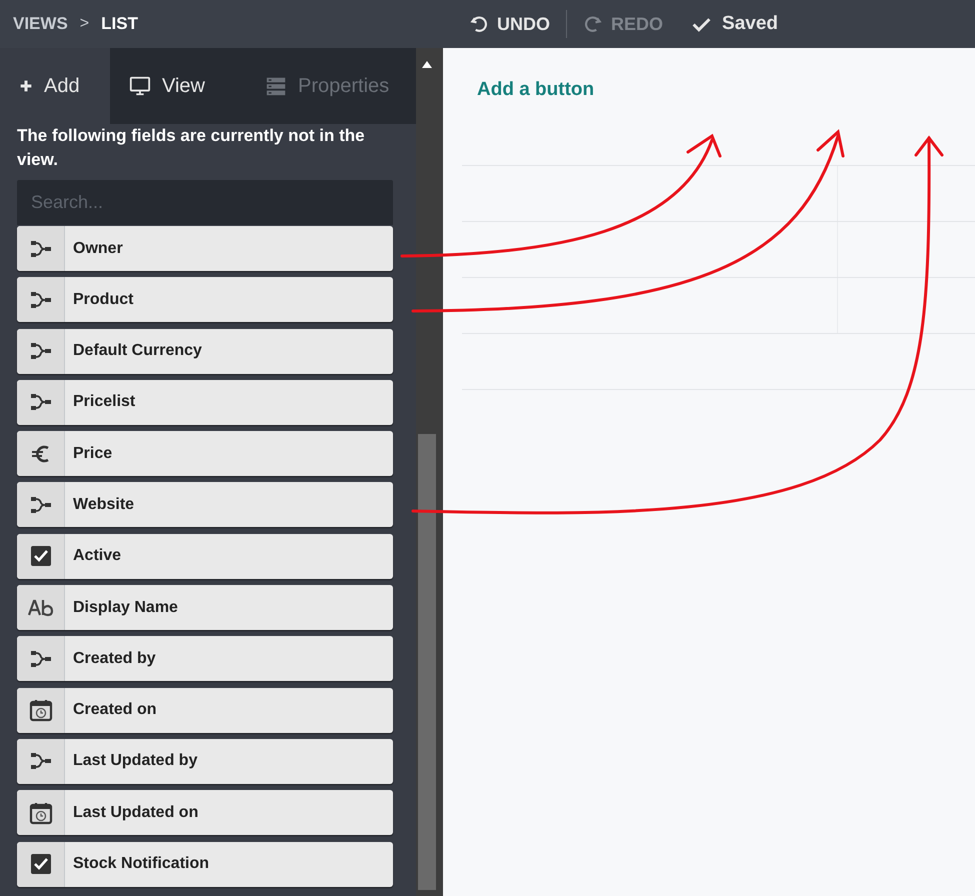 The height and width of the screenshot is (896, 975). What do you see at coordinates (178, 86) in the screenshot?
I see `tab: View` at bounding box center [178, 86].